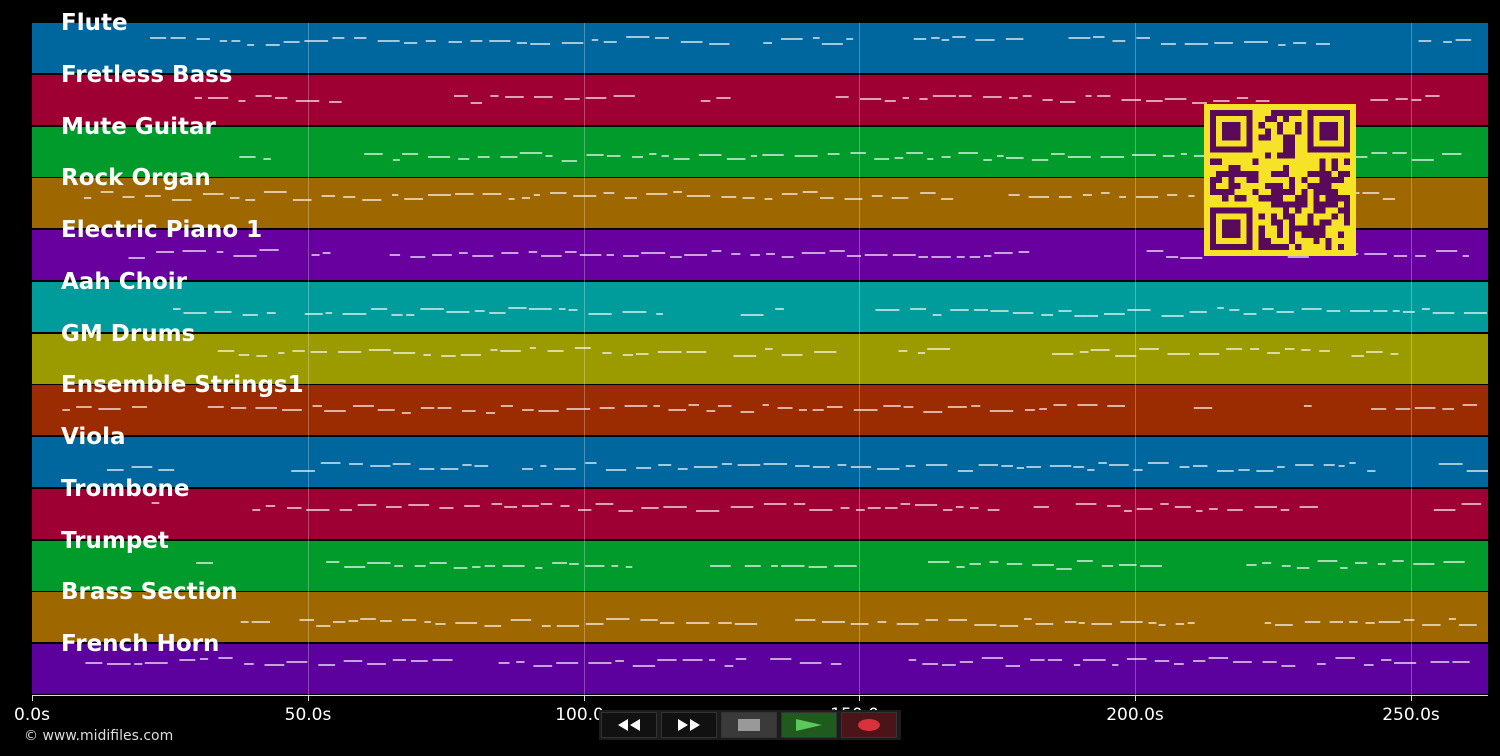 The width and height of the screenshot is (1500, 756). I want to click on track-name: Trombone, so click(125, 489).